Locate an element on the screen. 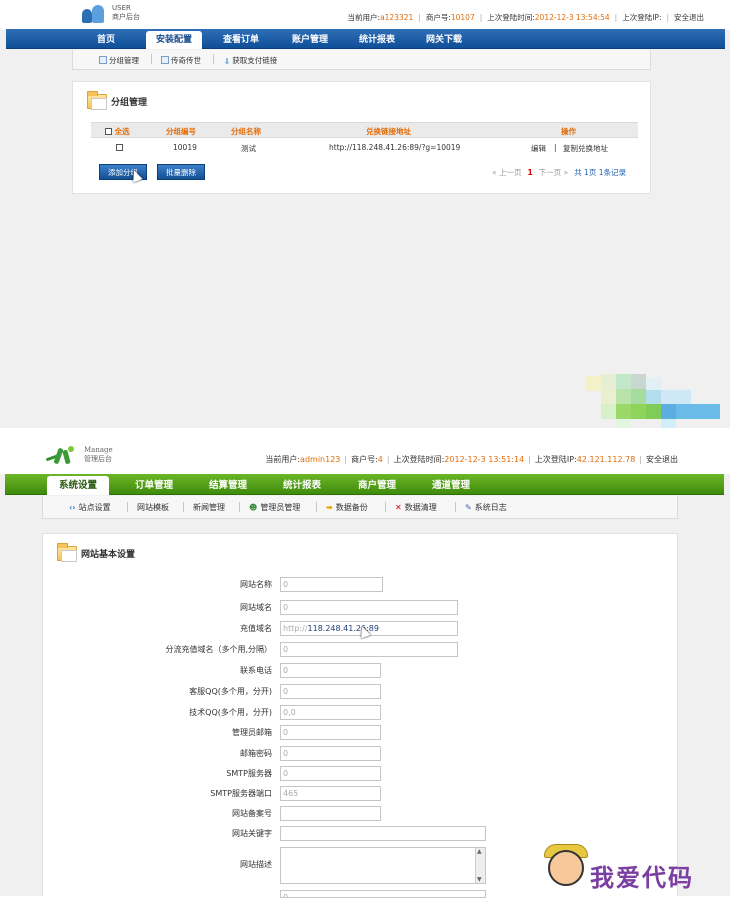 The height and width of the screenshot is (898, 730). table-header: 全选 分组编号 分组名称 兑换链接地址 操作 is located at coordinates (364, 130).